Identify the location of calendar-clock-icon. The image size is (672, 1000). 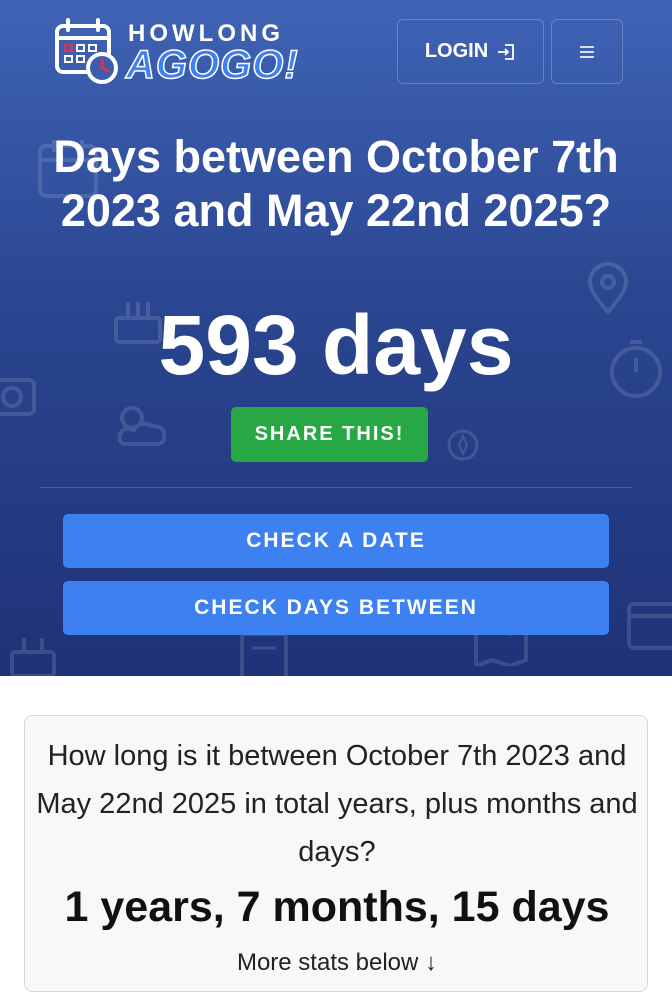
(86, 51).